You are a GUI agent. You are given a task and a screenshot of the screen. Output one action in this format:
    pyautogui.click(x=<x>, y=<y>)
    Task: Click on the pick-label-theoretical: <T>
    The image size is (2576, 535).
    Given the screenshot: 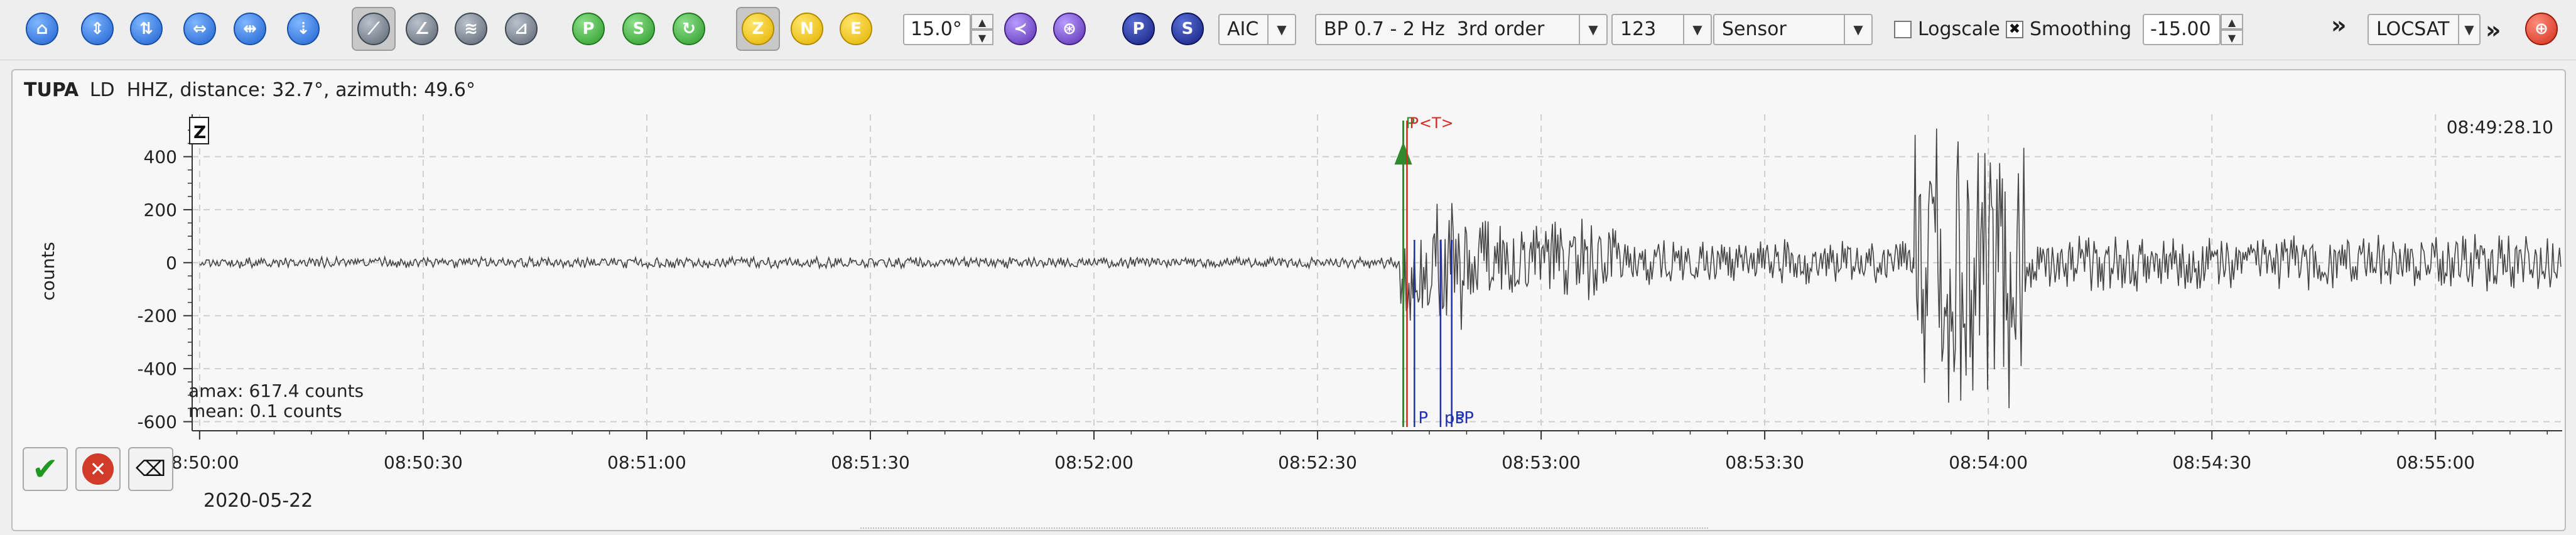 What is the action you would take?
    pyautogui.click(x=1437, y=123)
    